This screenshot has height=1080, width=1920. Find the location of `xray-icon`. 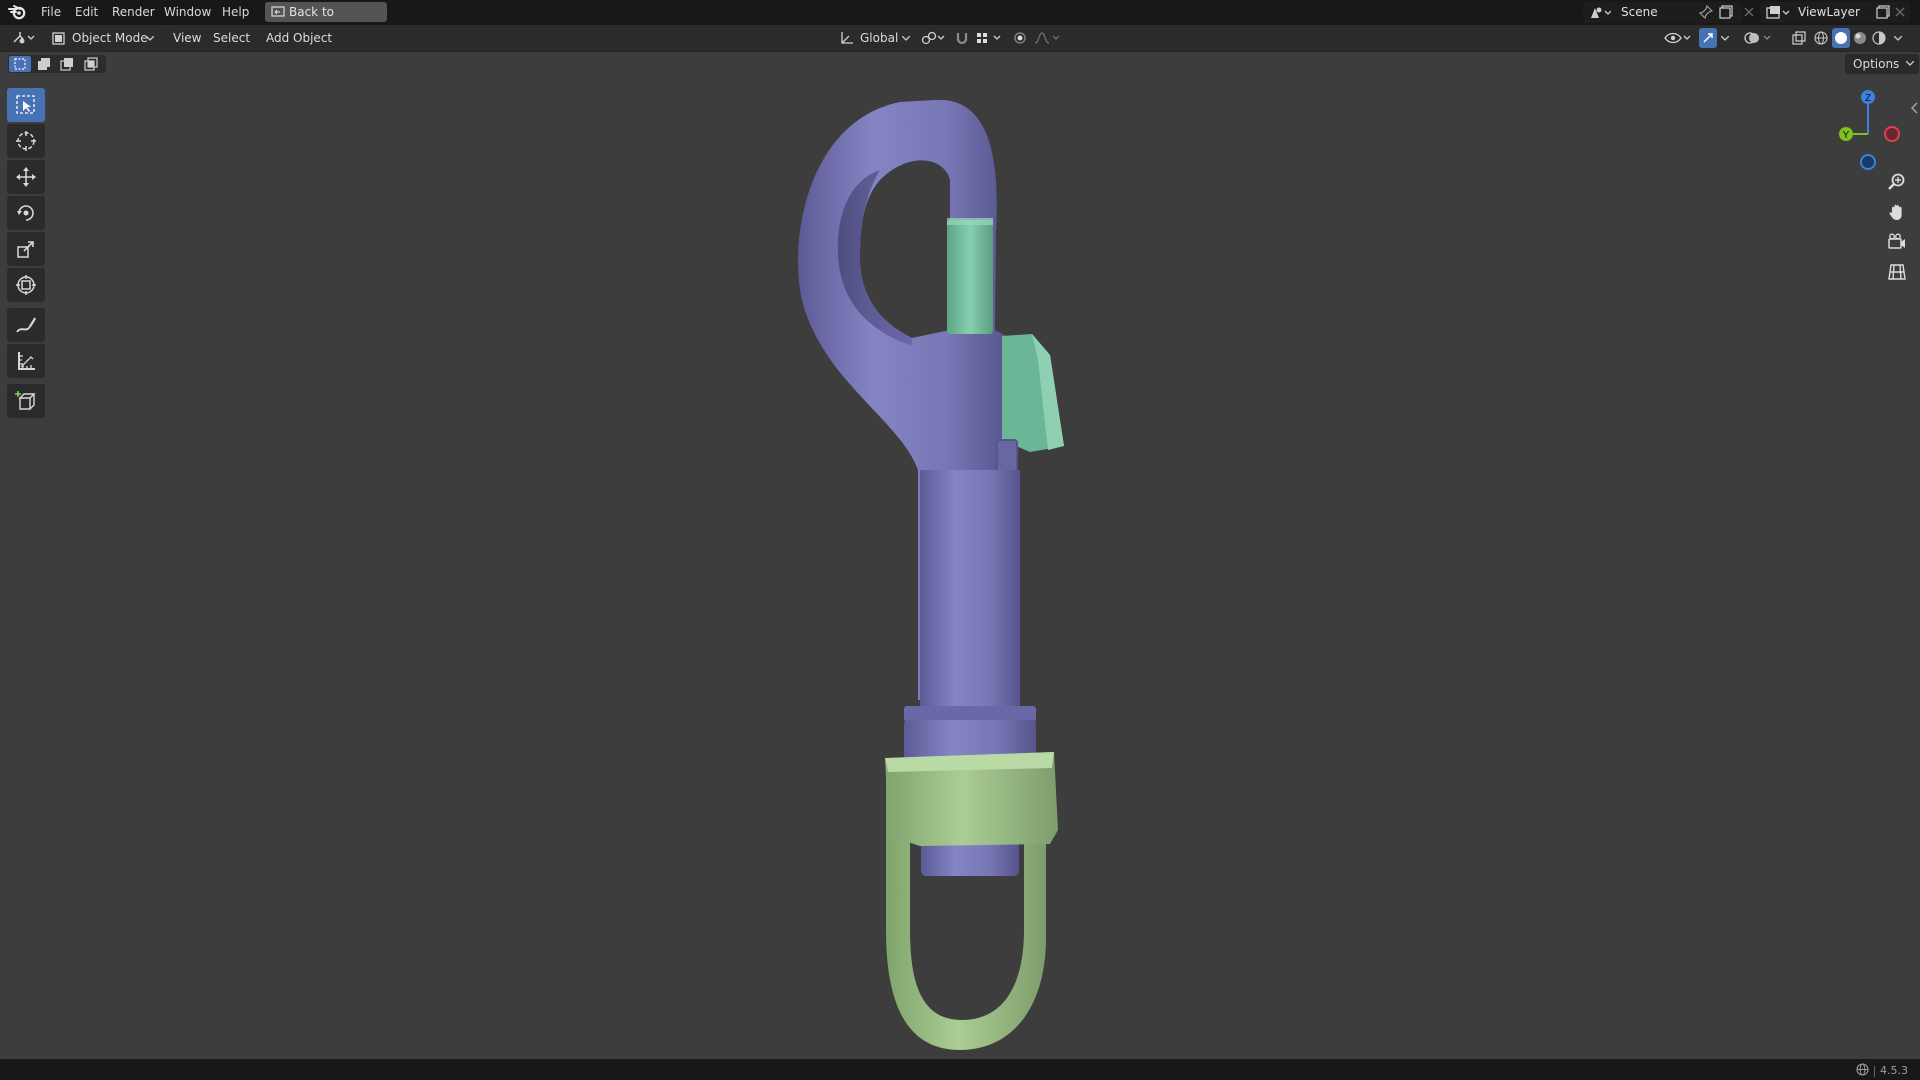

xray-icon is located at coordinates (1799, 38).